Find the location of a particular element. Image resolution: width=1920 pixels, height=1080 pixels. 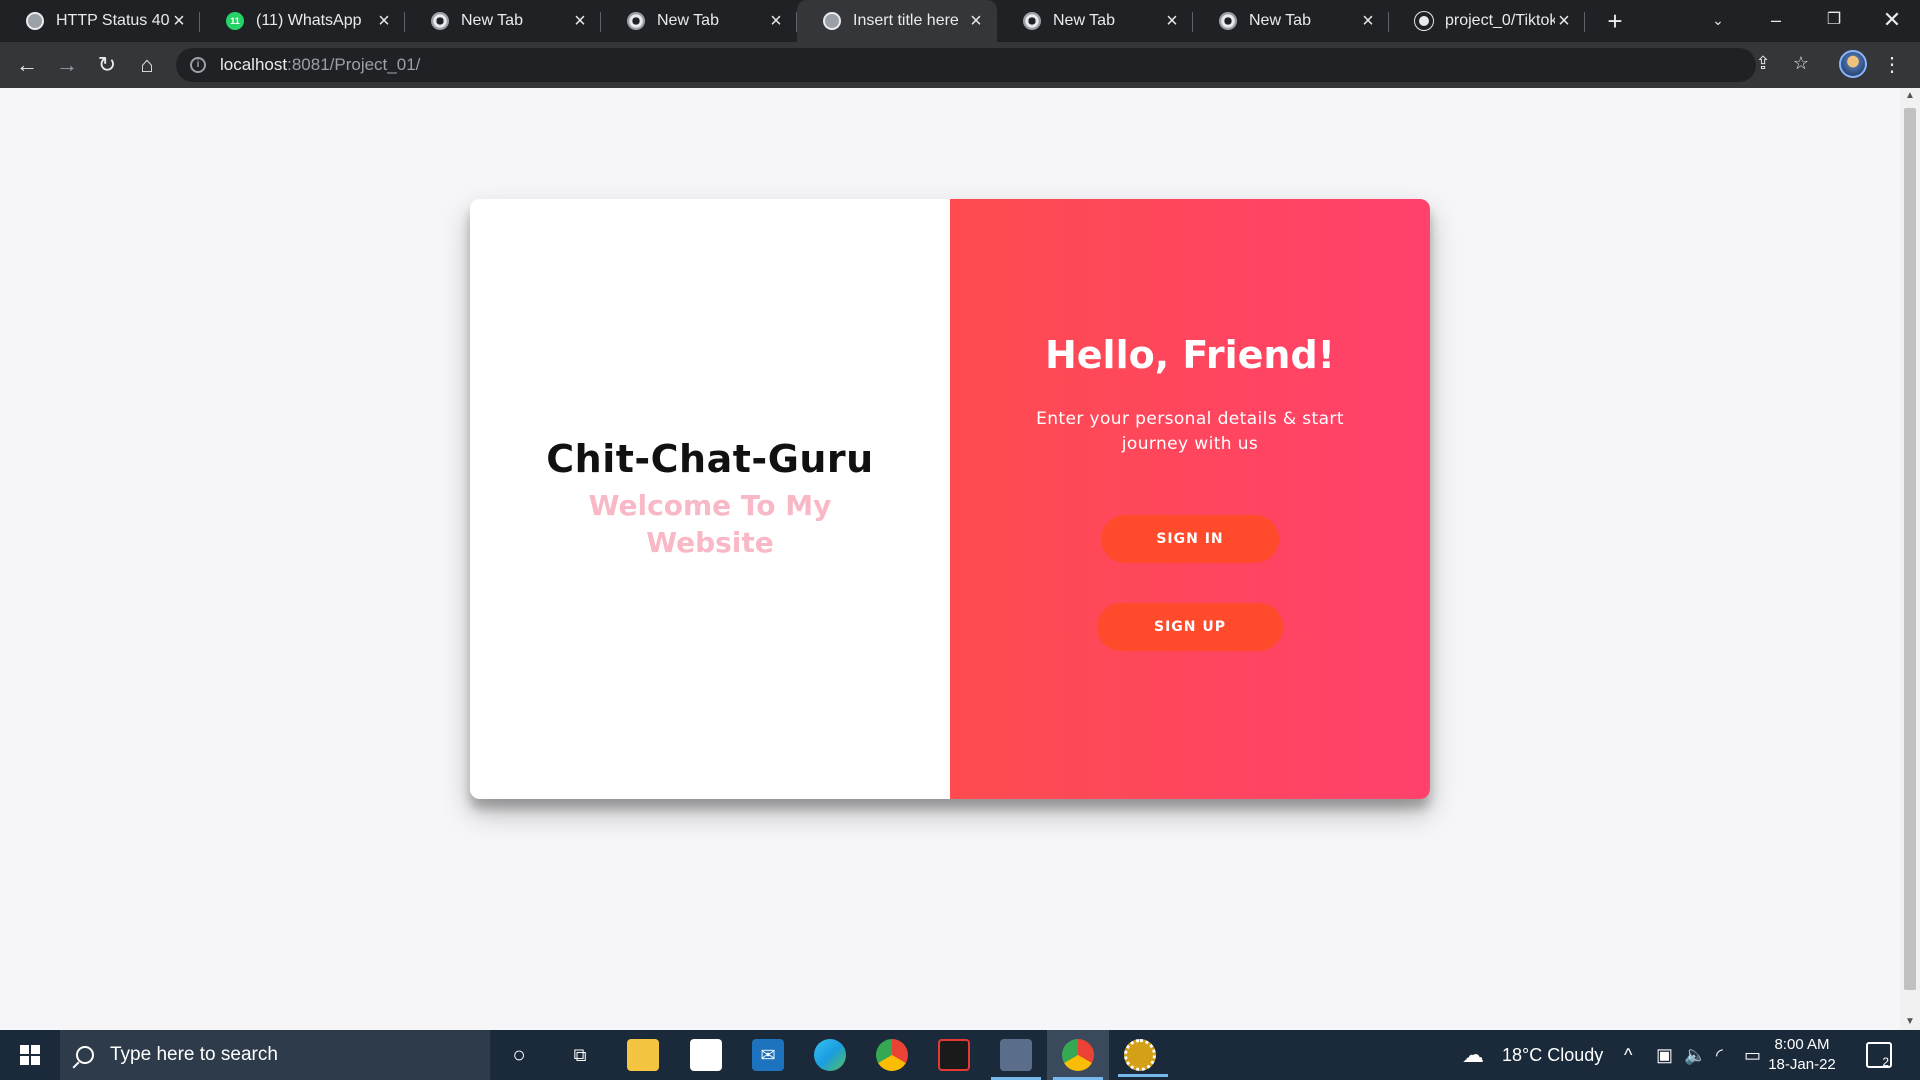

home-icon: ⌂ is located at coordinates (147, 65).